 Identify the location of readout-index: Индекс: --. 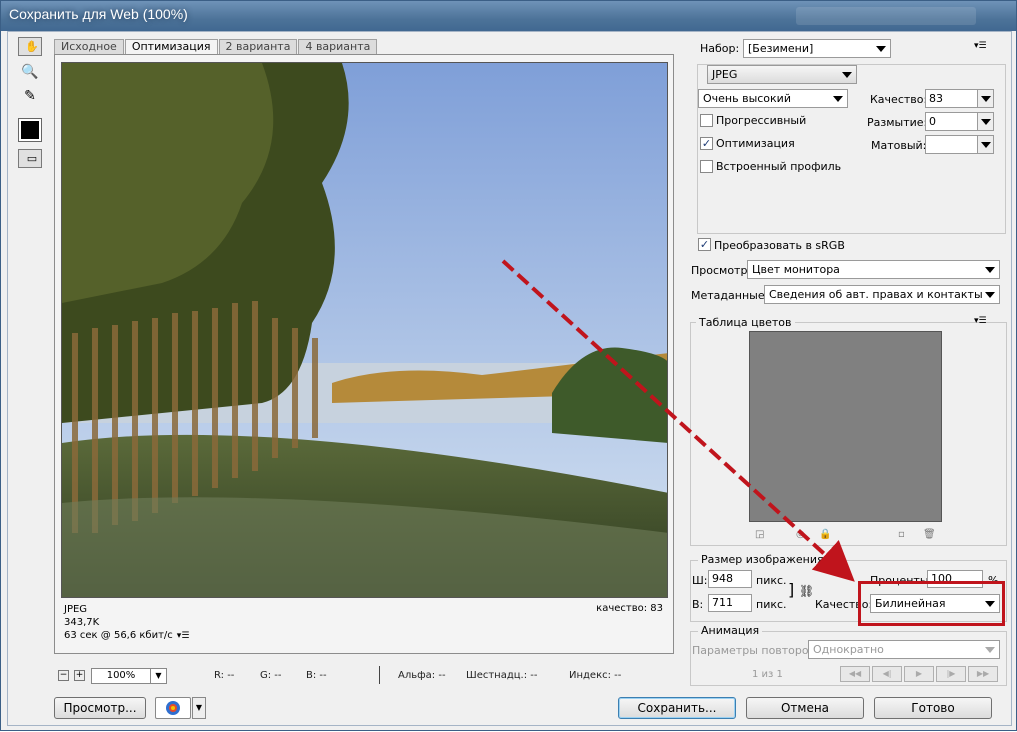
(595, 675).